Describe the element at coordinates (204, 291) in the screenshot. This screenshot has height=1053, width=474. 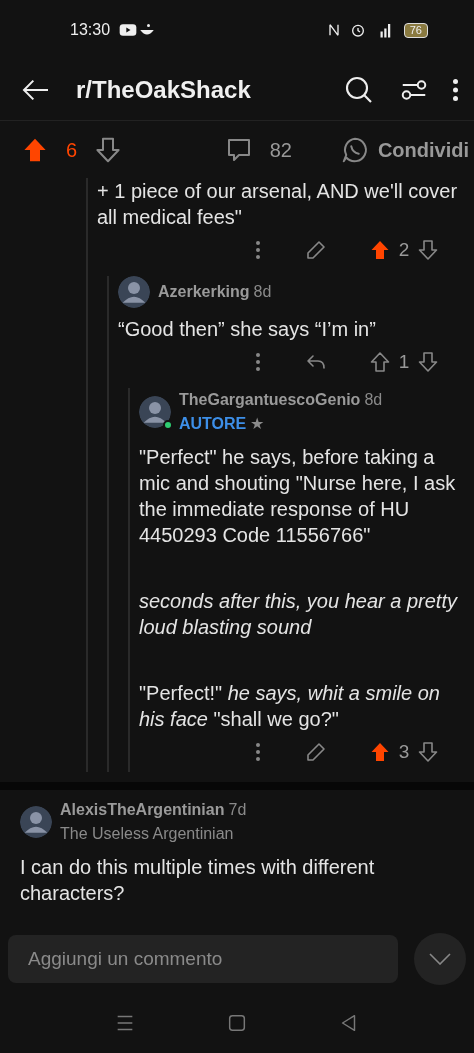
I see `username: Azerkerking` at that location.